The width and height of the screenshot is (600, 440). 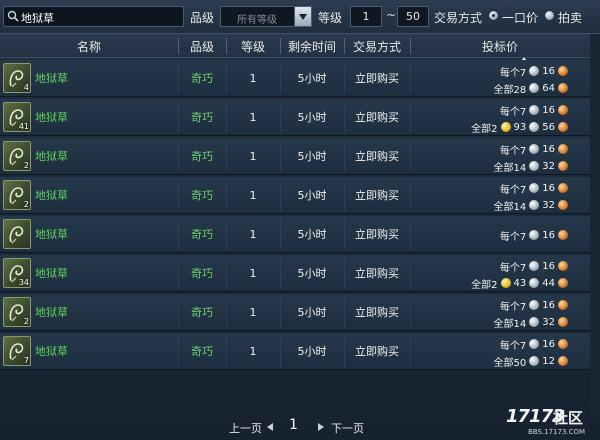 I want to click on price-total: 全部28 64, so click(x=531, y=88).